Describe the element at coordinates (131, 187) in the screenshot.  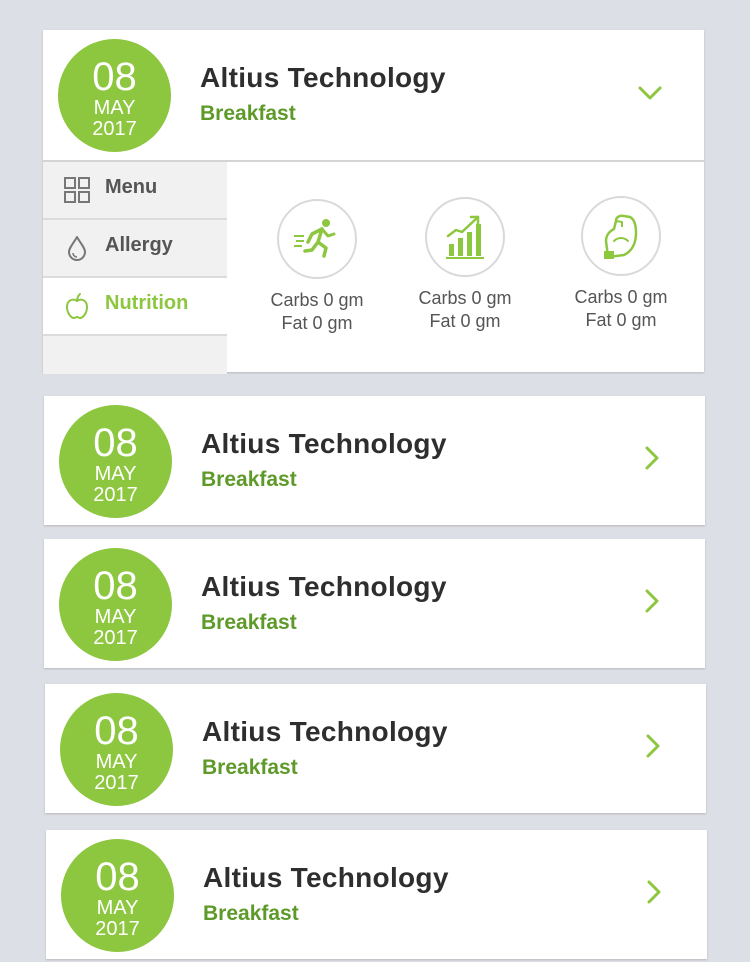
I see `tab-menu-label: Menu` at that location.